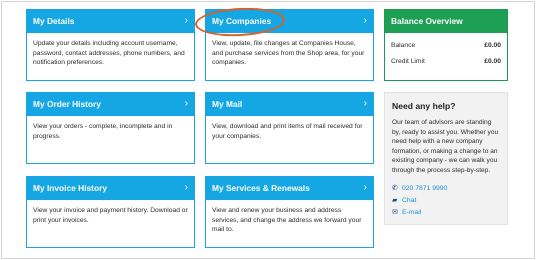 The image size is (536, 260). I want to click on card-title: My Mail, so click(227, 104).